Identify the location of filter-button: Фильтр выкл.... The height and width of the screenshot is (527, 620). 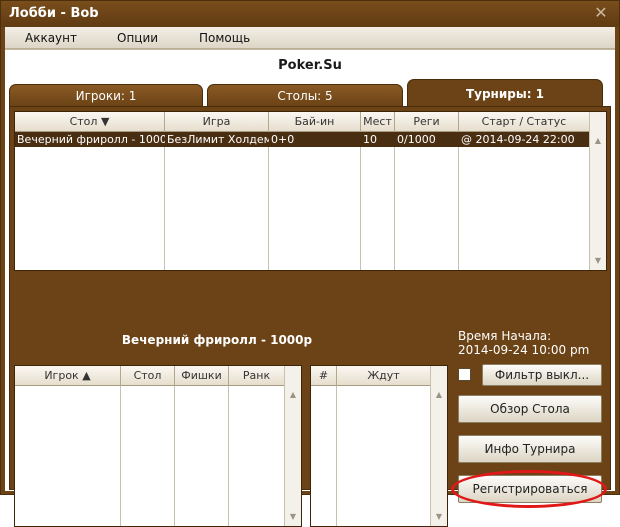
(542, 375).